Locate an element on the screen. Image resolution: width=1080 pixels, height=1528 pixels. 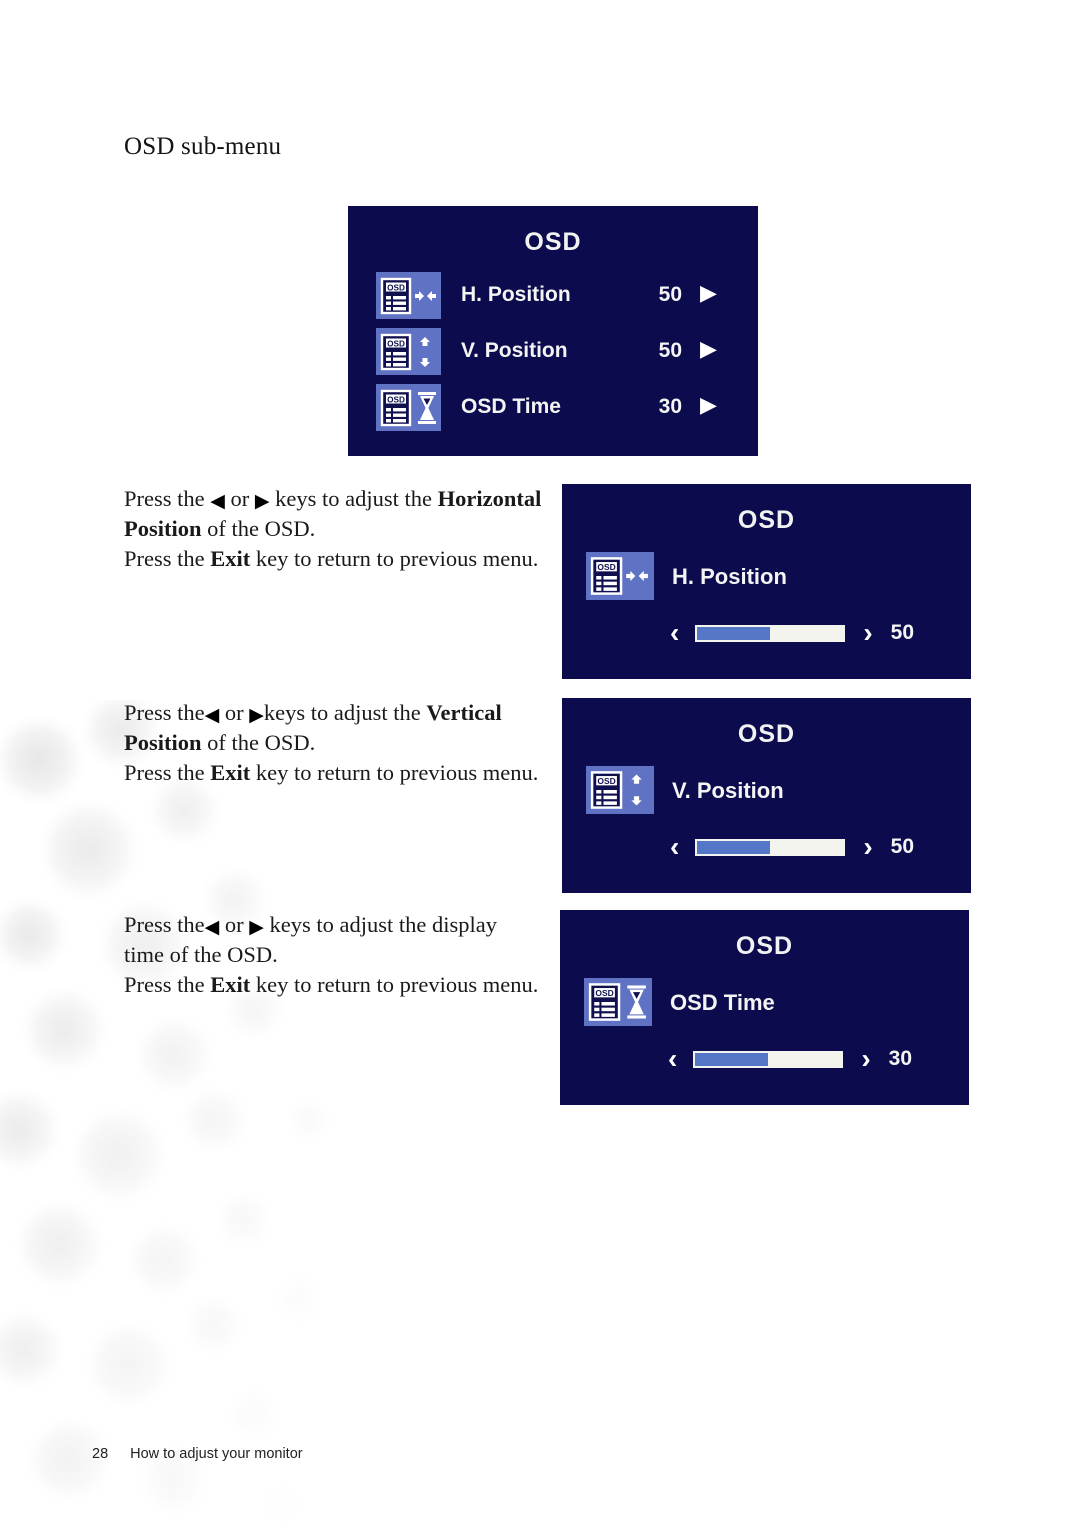
text-emphasis: Vertical is located at coordinates (464, 712).